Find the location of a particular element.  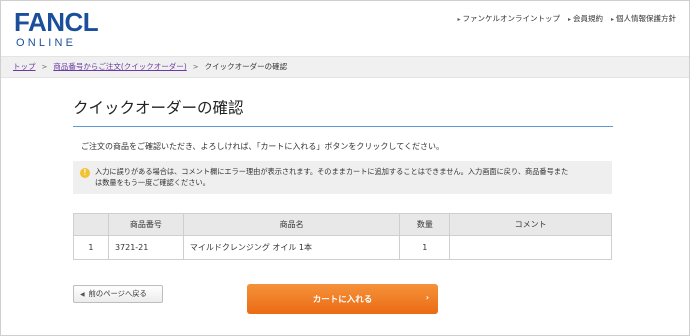

breadcrumb: トップ > 商品番号からご注文(クイックオーダー) > クイックオーダーの確認 is located at coordinates (150, 66).